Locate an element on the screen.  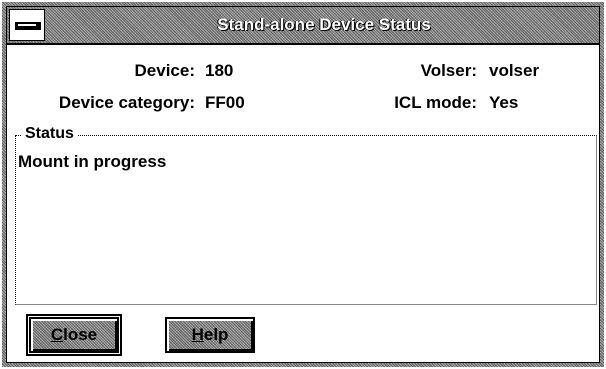
help-button-label: Help is located at coordinates (210, 334).